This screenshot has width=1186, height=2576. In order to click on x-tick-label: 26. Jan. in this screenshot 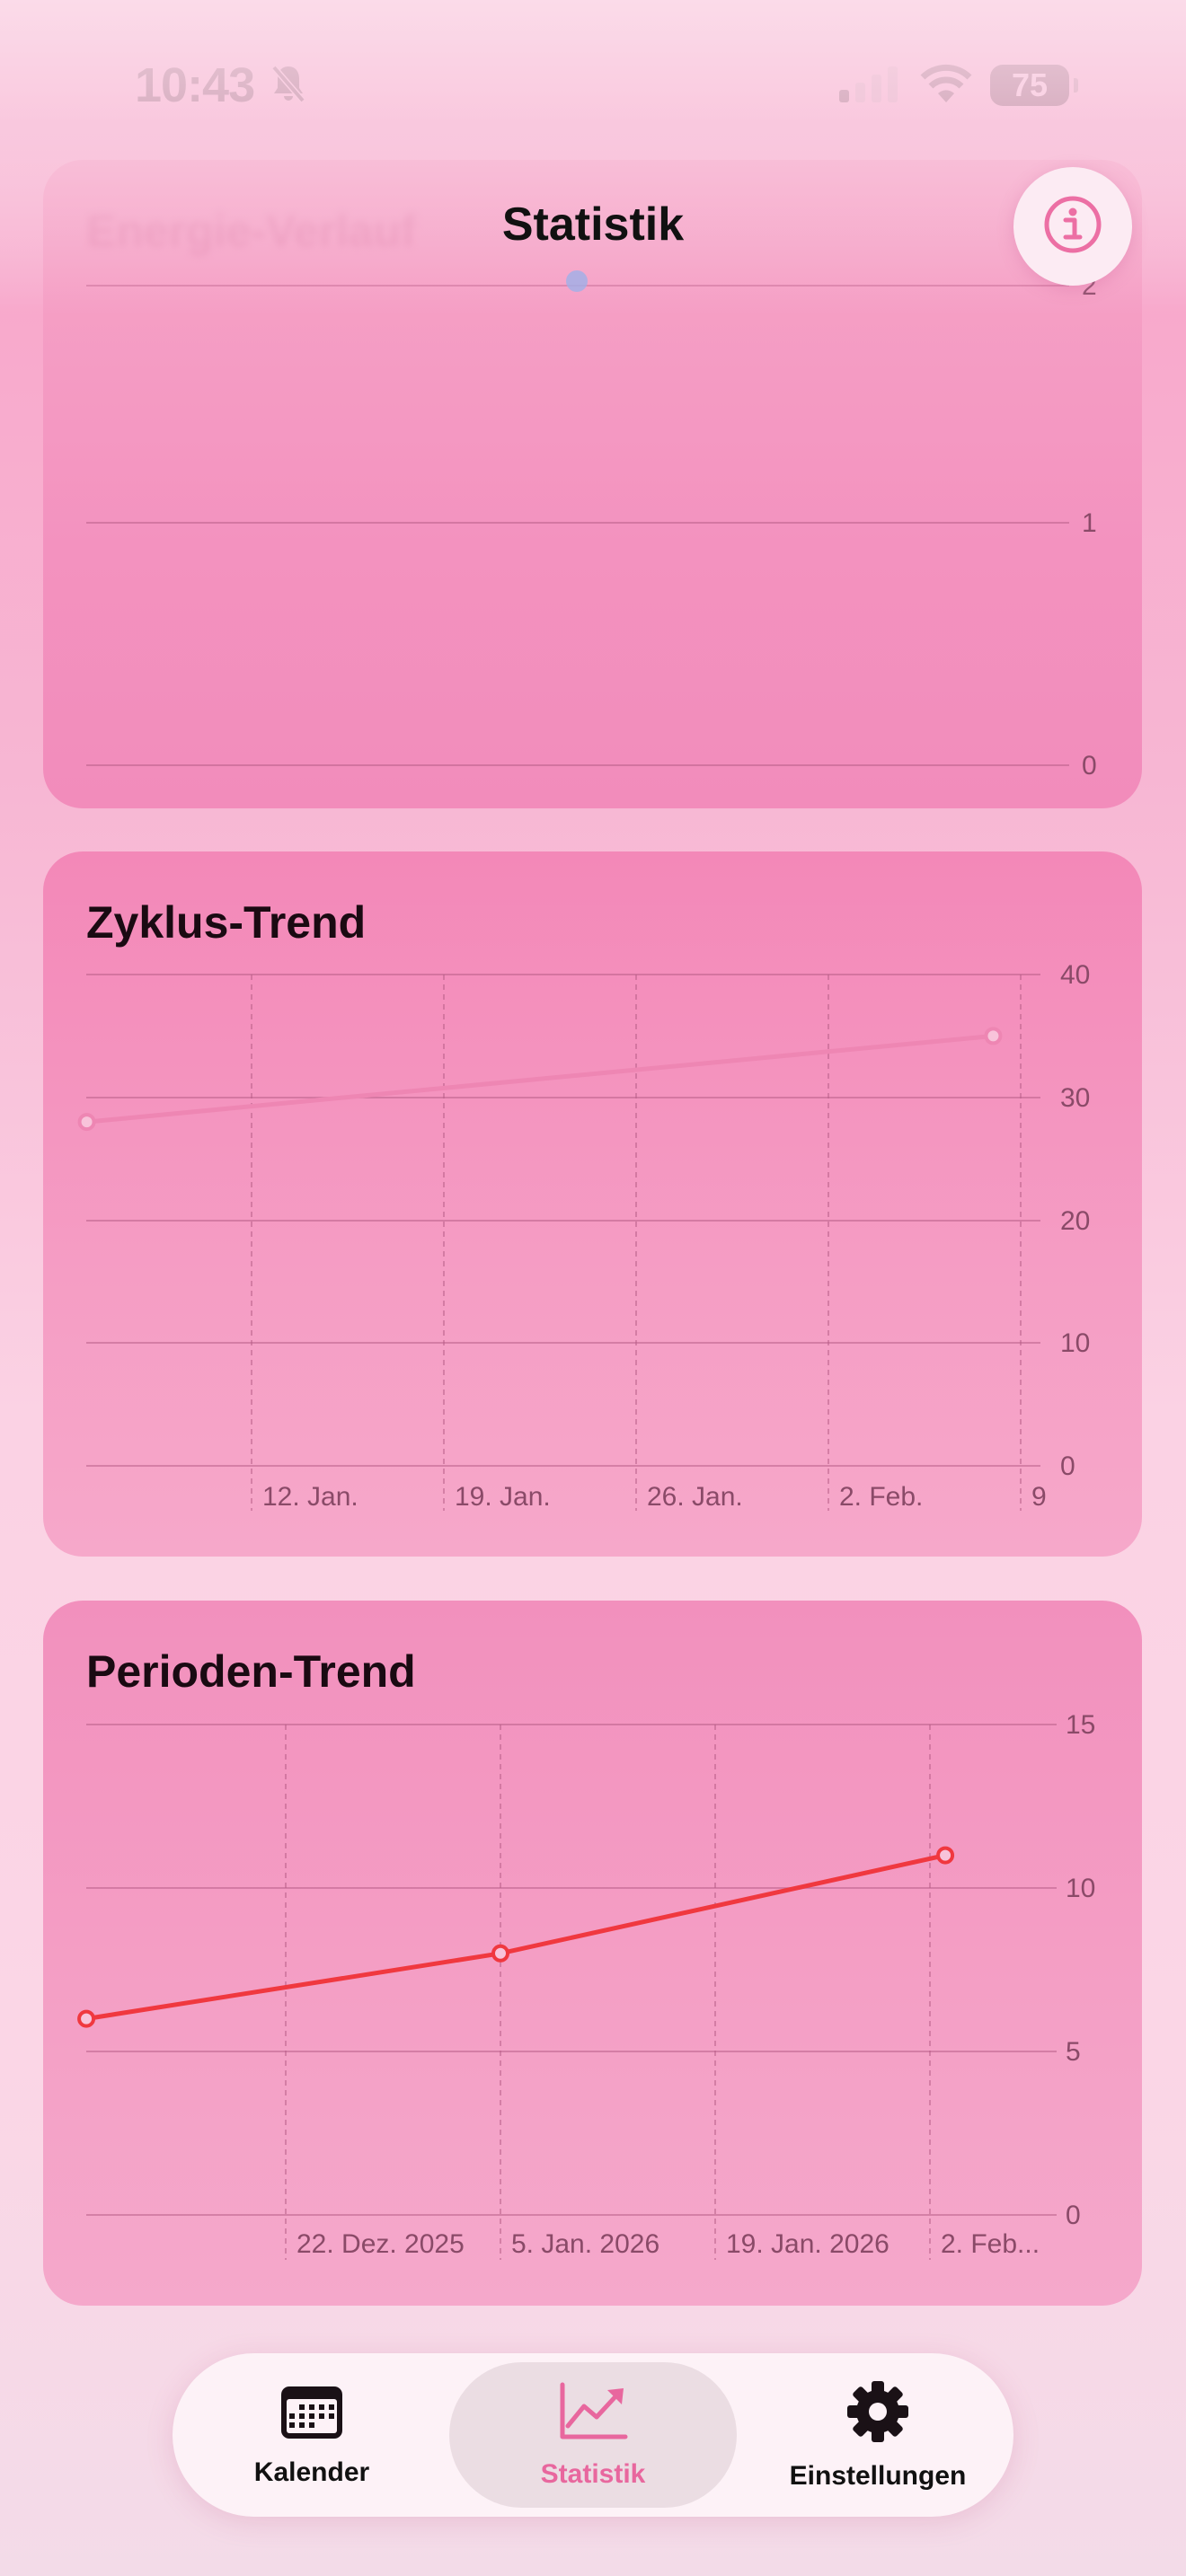, I will do `click(695, 1497)`.